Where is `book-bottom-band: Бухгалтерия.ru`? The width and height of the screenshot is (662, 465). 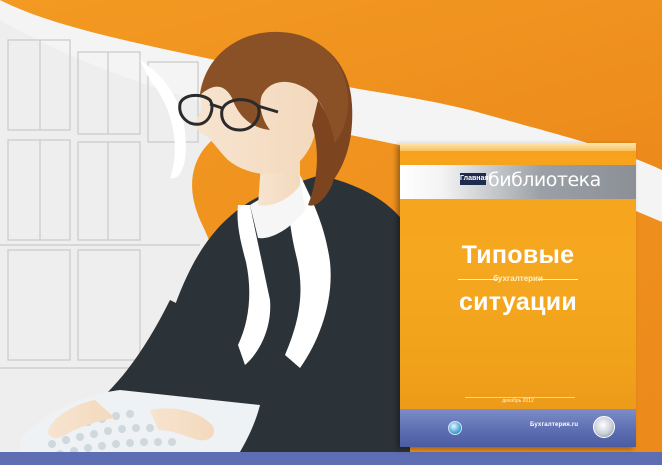
book-bottom-band: Бухгалтерия.ru is located at coordinates (518, 428).